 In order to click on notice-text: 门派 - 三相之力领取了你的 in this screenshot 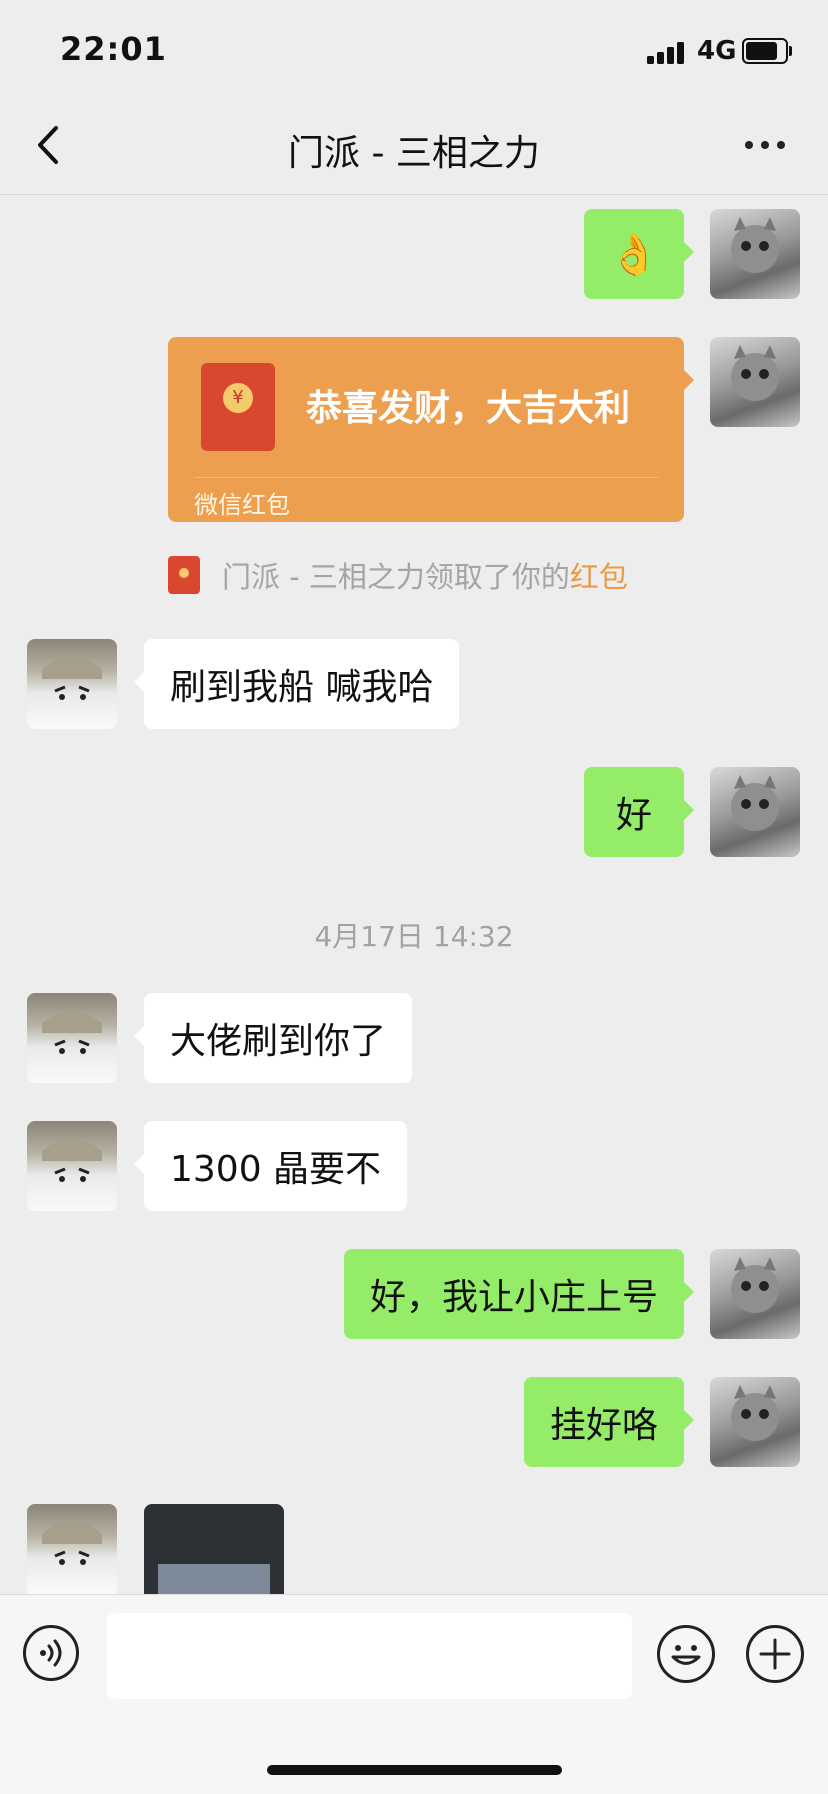, I will do `click(396, 577)`.